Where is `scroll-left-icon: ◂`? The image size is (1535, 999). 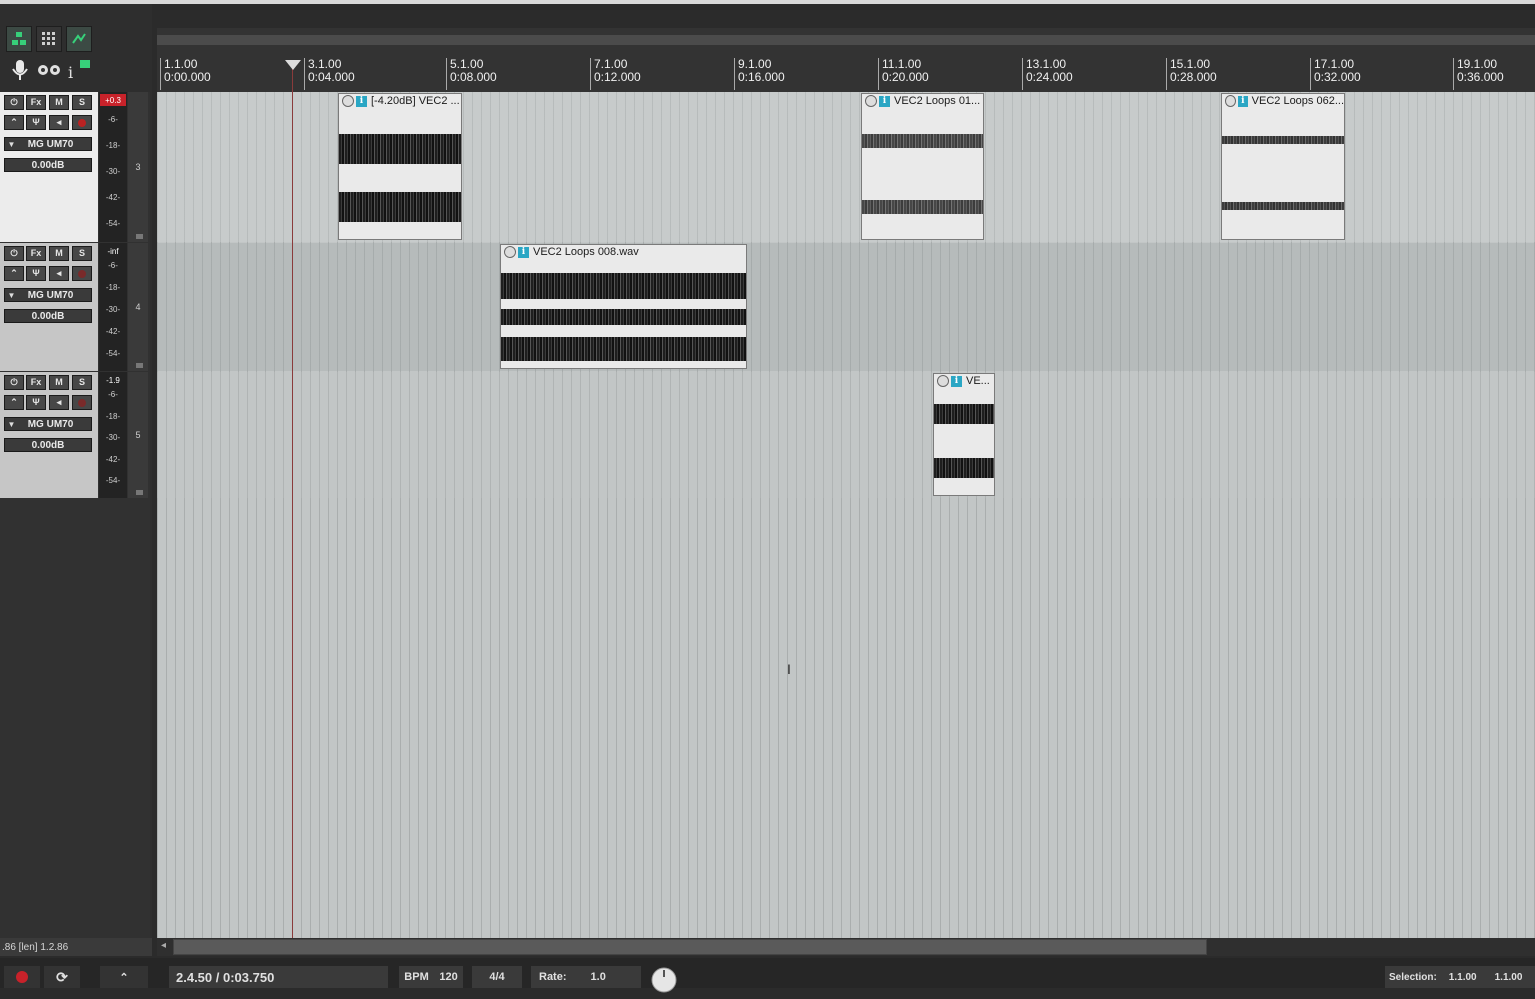
scroll-left-icon: ◂ is located at coordinates (163, 945).